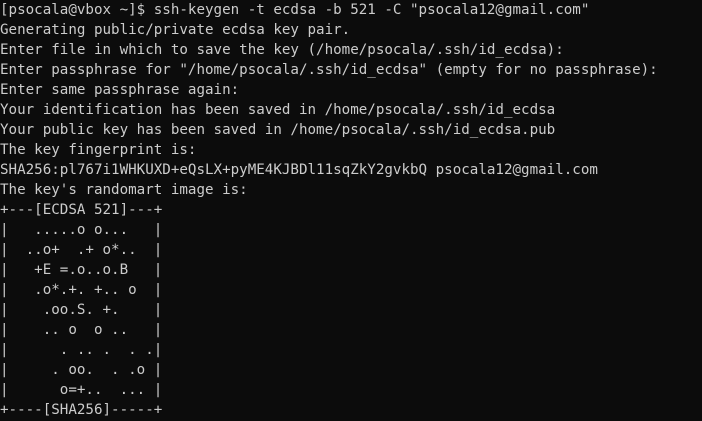 The image size is (702, 421). I want to click on randomart-row: | ..o+ .+ o*.. |, so click(81, 250).